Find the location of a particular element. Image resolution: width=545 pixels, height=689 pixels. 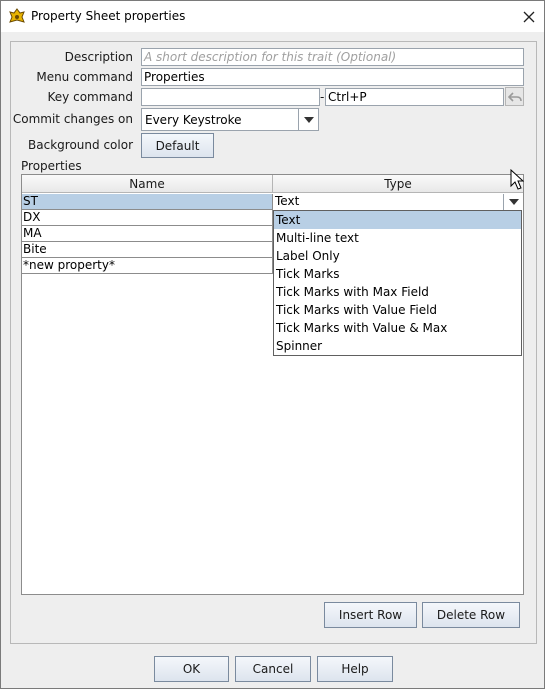

type-option: Label Only is located at coordinates (397, 256).